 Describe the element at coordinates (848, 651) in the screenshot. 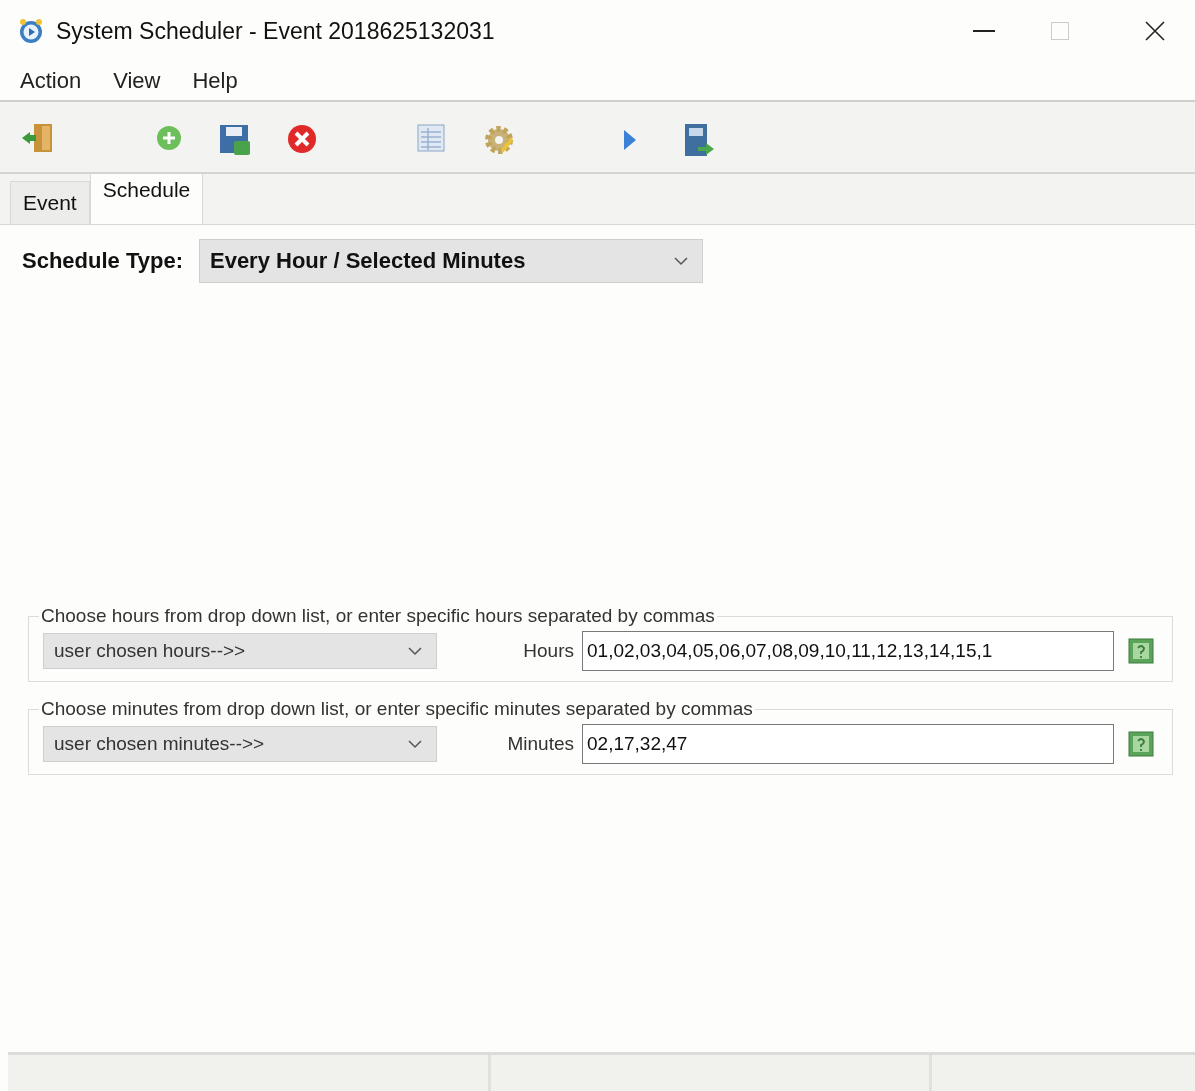

I see `input-field: 01,02,03,04,05,06,07,08,09,10,11,12,13,14,15,1` at that location.